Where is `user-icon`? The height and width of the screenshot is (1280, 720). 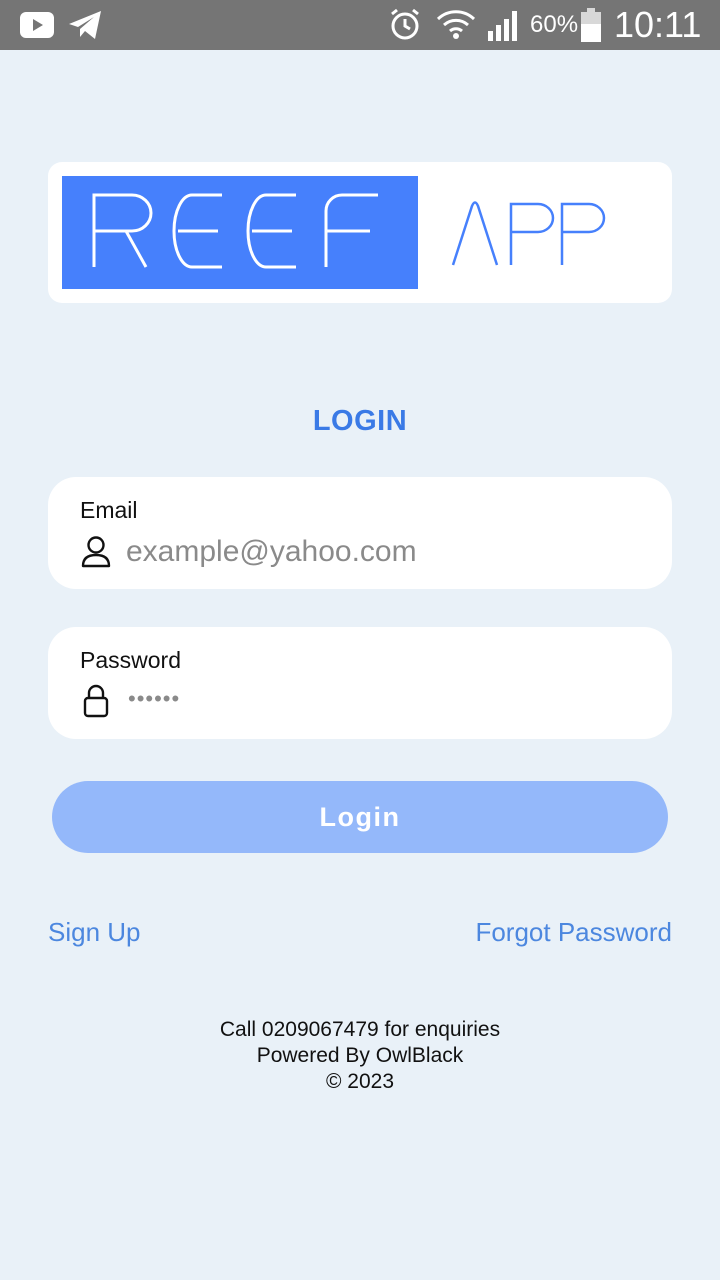 user-icon is located at coordinates (96, 552).